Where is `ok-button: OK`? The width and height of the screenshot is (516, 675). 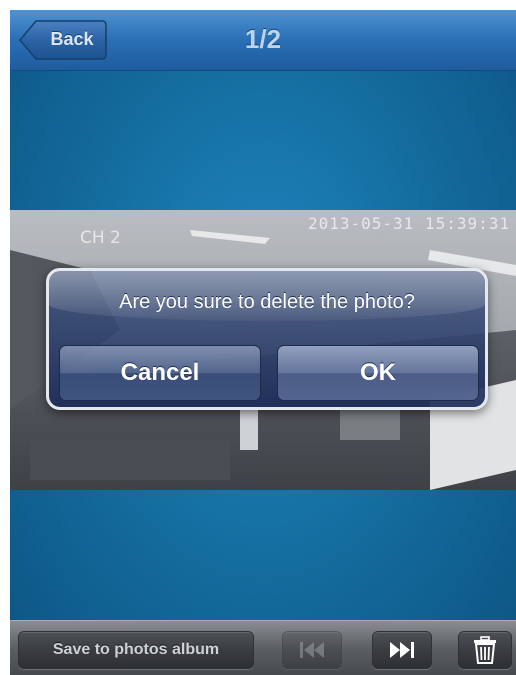 ok-button: OK is located at coordinates (378, 373).